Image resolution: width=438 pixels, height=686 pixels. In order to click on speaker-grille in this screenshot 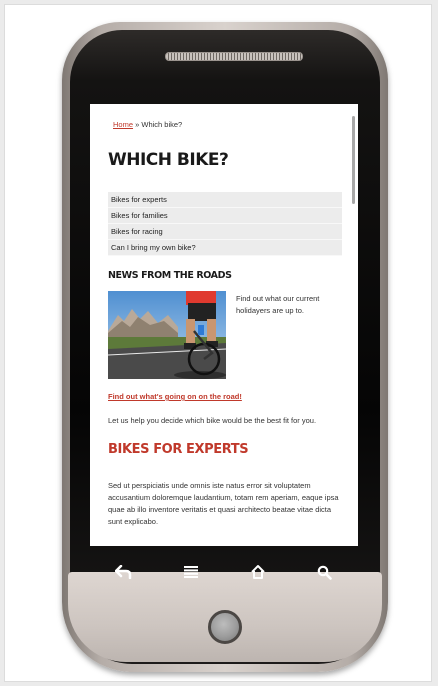, I will do `click(234, 56)`.